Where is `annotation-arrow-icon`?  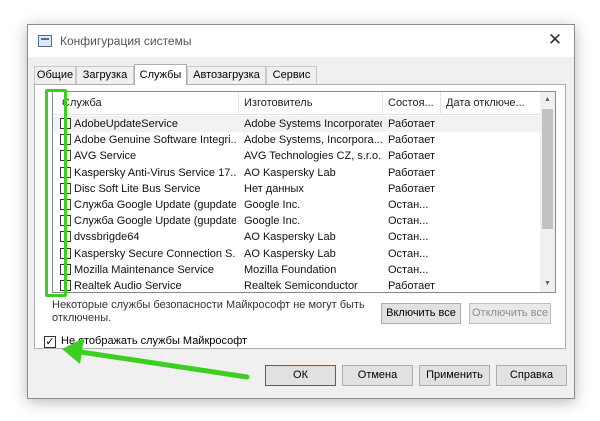 annotation-arrow-icon is located at coordinates (156, 359).